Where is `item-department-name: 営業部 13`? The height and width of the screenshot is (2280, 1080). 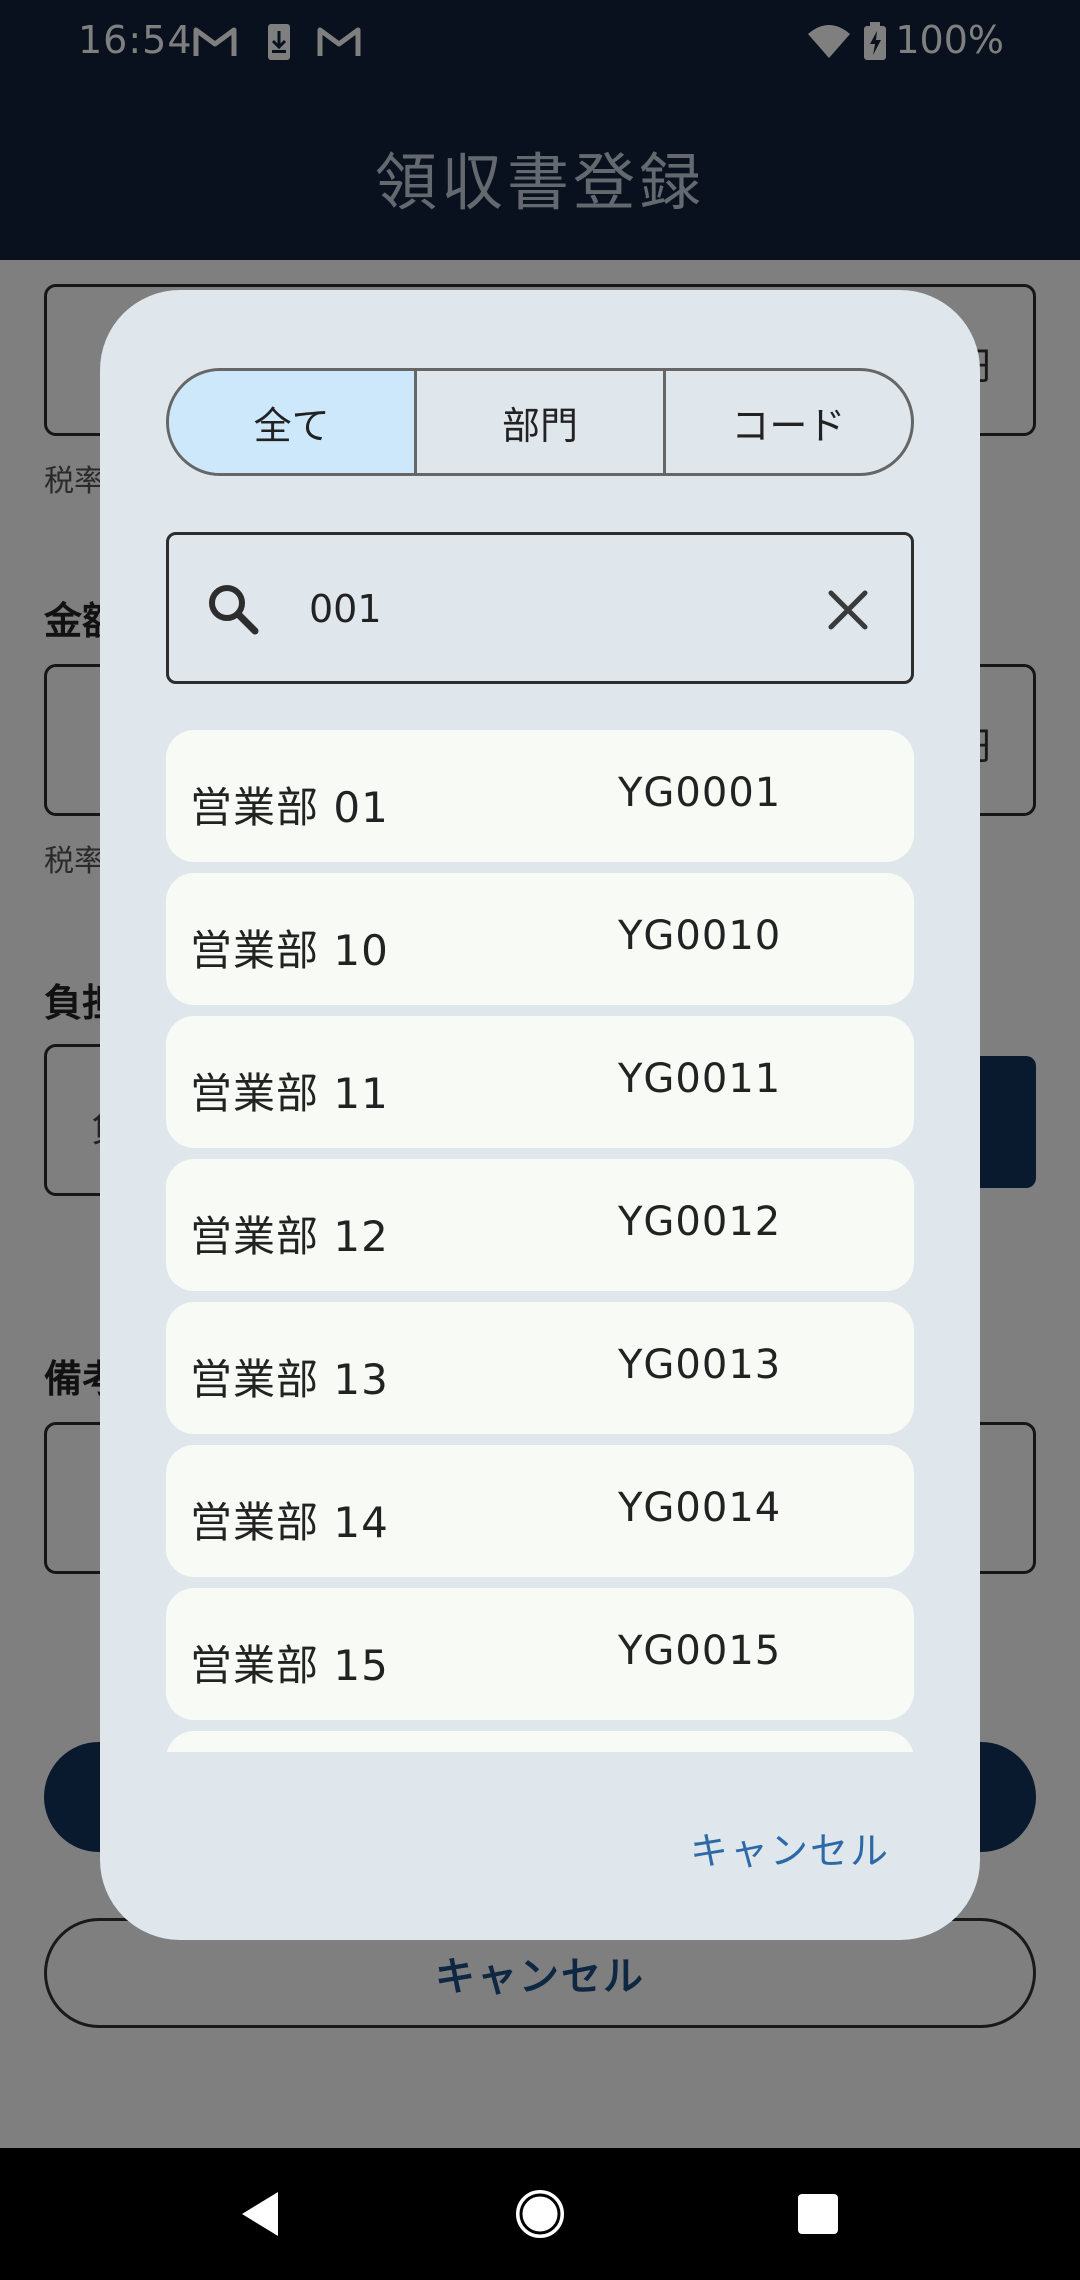
item-department-name: 営業部 13 is located at coordinates (289, 1379).